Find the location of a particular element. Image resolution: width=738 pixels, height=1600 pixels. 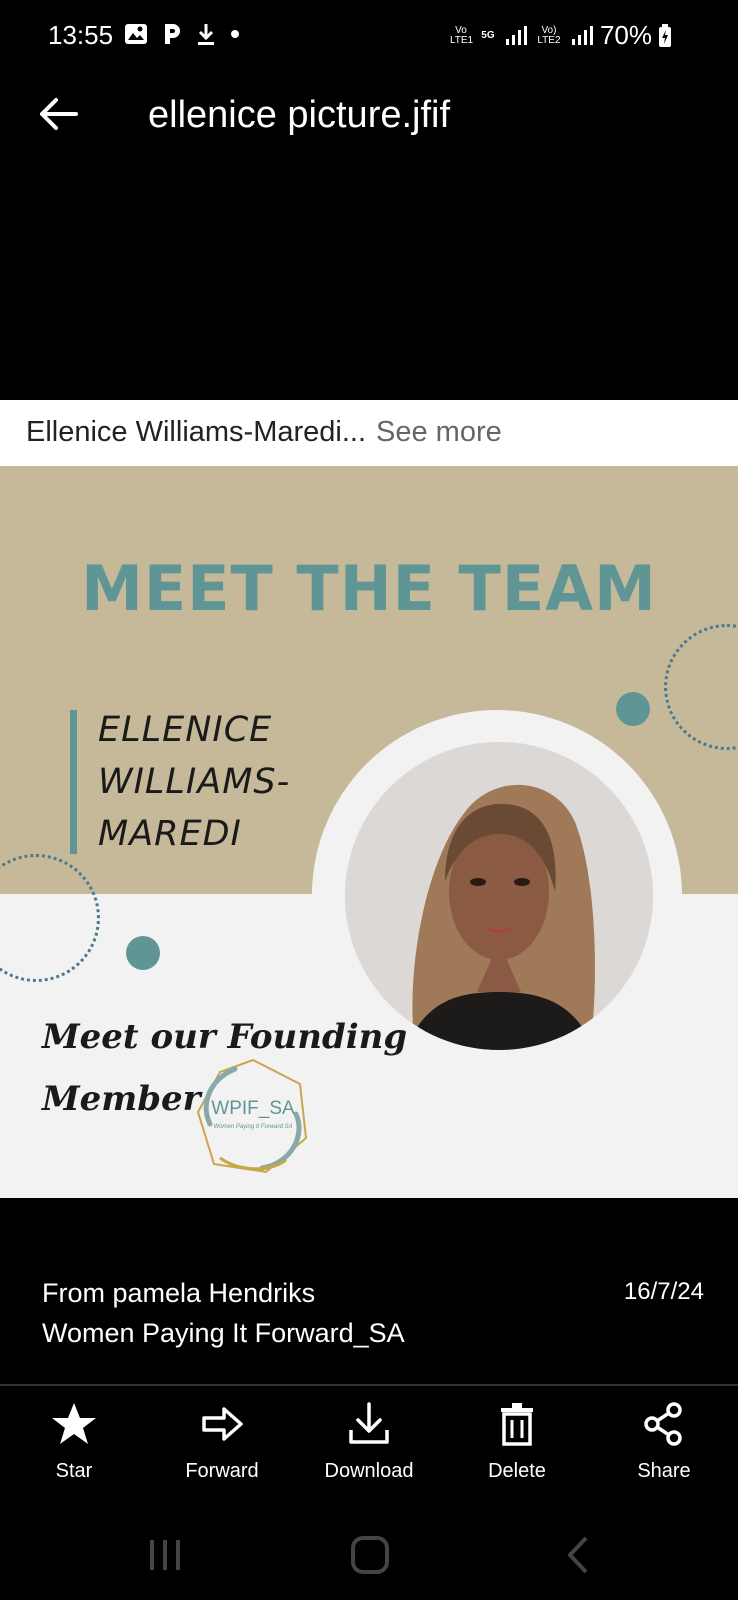

status-bar: 13:55 Vo LTE1 5G Vo) LTE2 70% is located at coordinates (369, 36).